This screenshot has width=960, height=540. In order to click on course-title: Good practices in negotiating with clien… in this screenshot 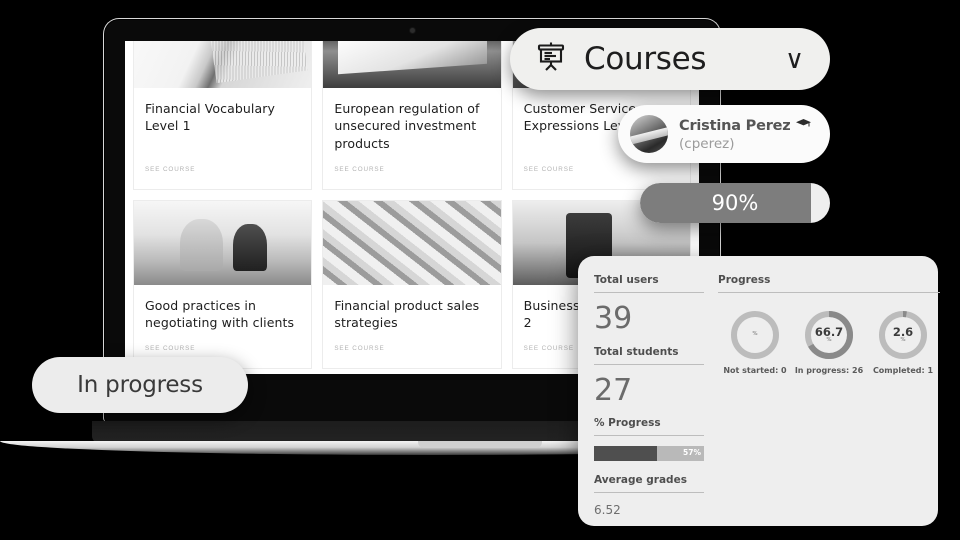, I will do `click(220, 313)`.